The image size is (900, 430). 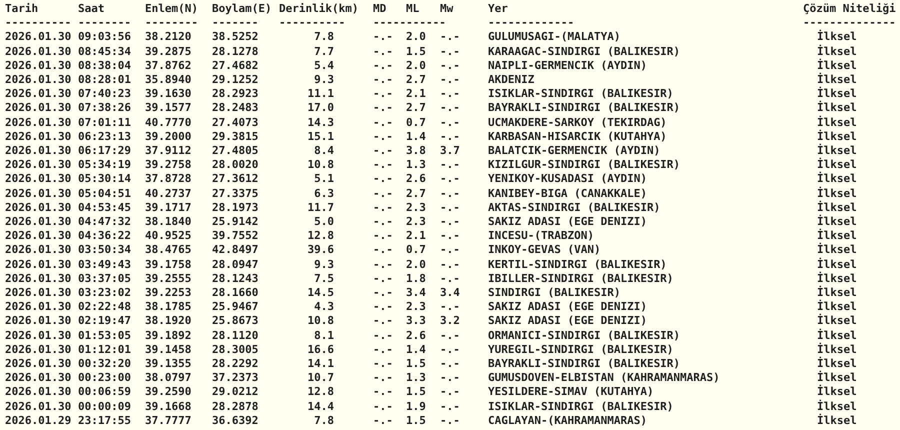 I want to click on table-cell: 1.3, so click(x=416, y=165).